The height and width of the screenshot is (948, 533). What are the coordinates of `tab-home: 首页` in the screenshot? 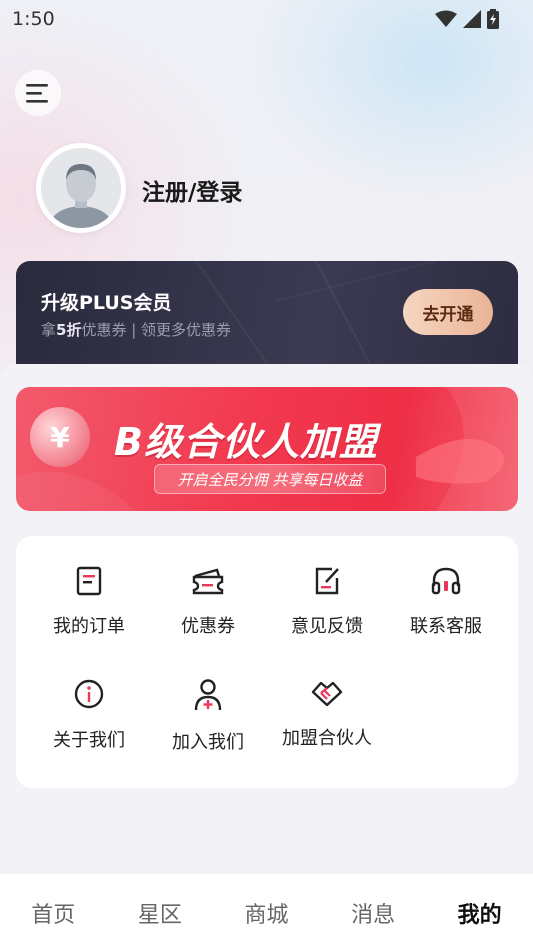 It's located at (53, 913).